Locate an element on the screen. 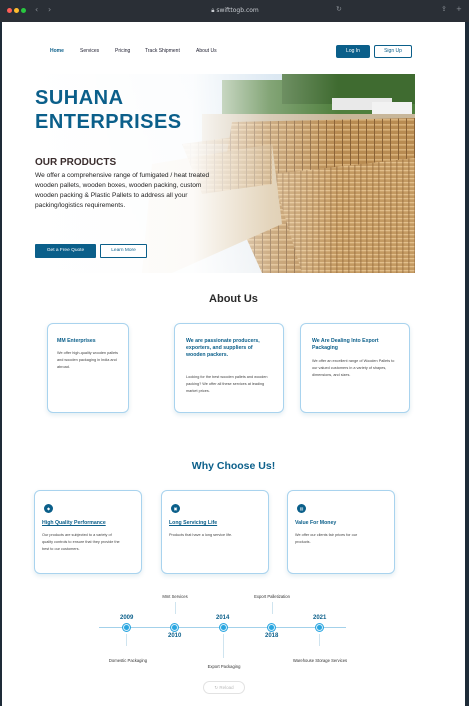  timeline-year: 2009 is located at coordinates (127, 618).